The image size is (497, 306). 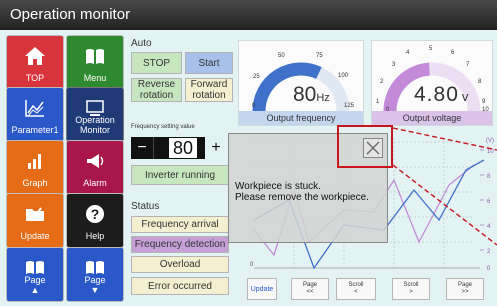 I want to click on button-symbol: >, so click(x=411, y=292).